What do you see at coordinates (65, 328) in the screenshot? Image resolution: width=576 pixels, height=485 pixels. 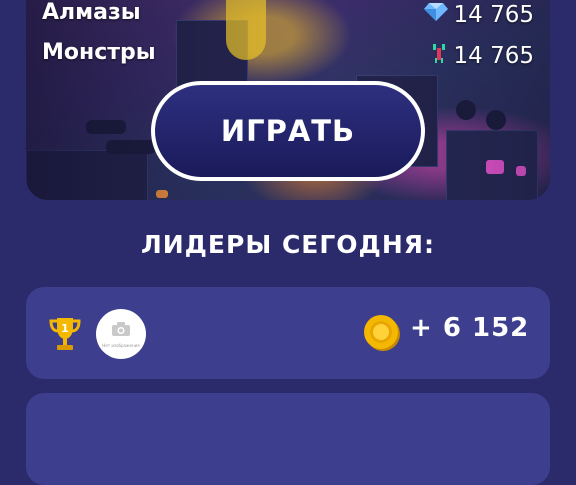 I see `rank-number: 1` at bounding box center [65, 328].